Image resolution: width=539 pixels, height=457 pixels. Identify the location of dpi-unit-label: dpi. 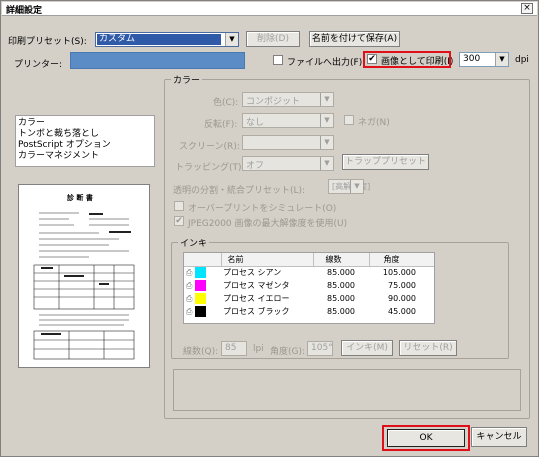
(522, 60).